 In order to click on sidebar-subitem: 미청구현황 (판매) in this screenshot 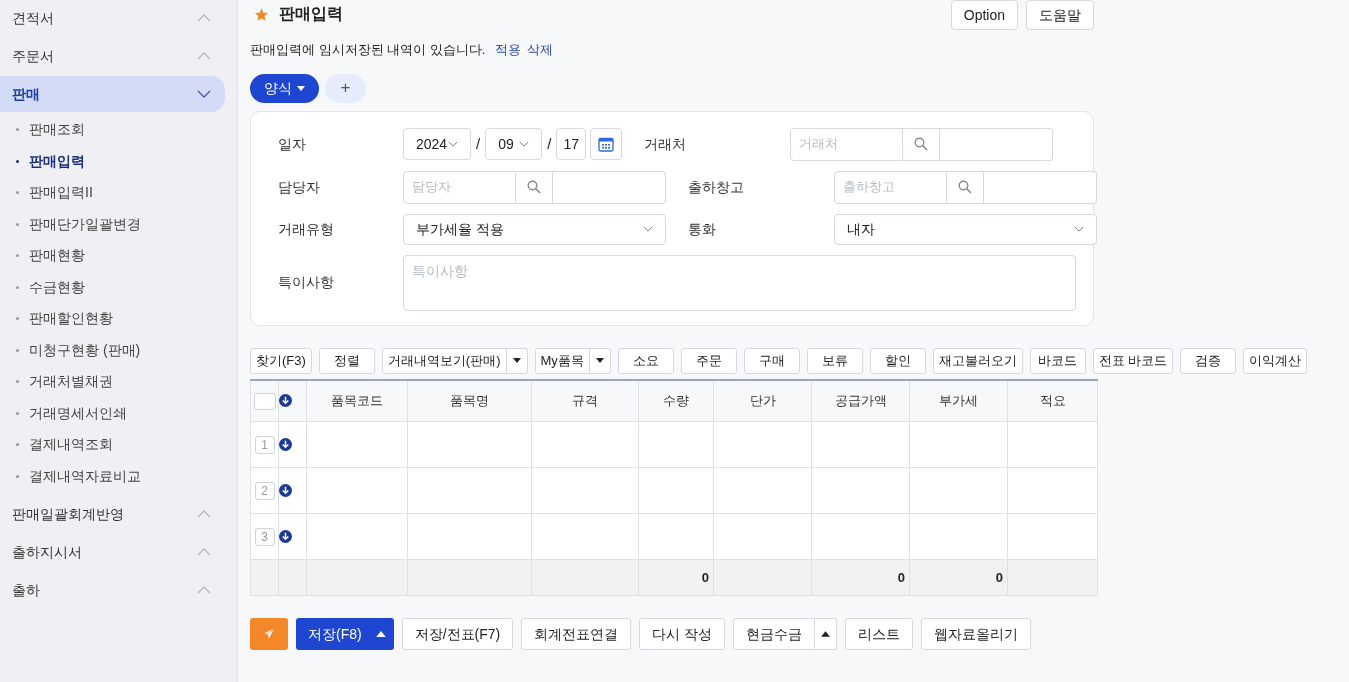, I will do `click(118, 350)`.